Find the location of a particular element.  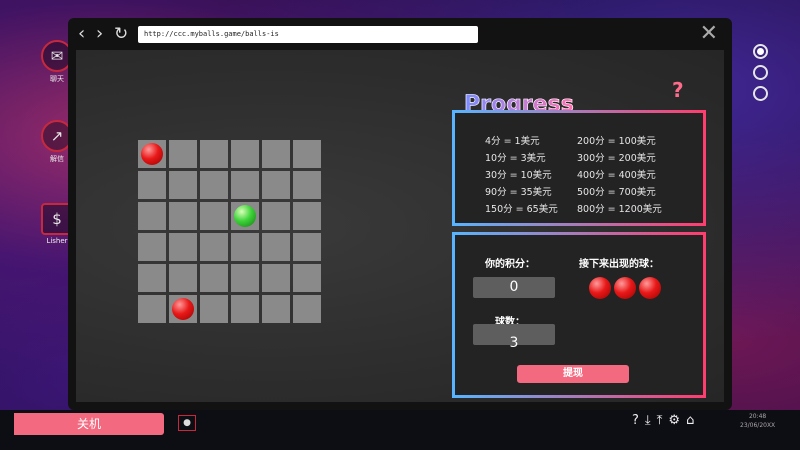

url-input: http://ccc.myballs.game/balls-is is located at coordinates (308, 34).